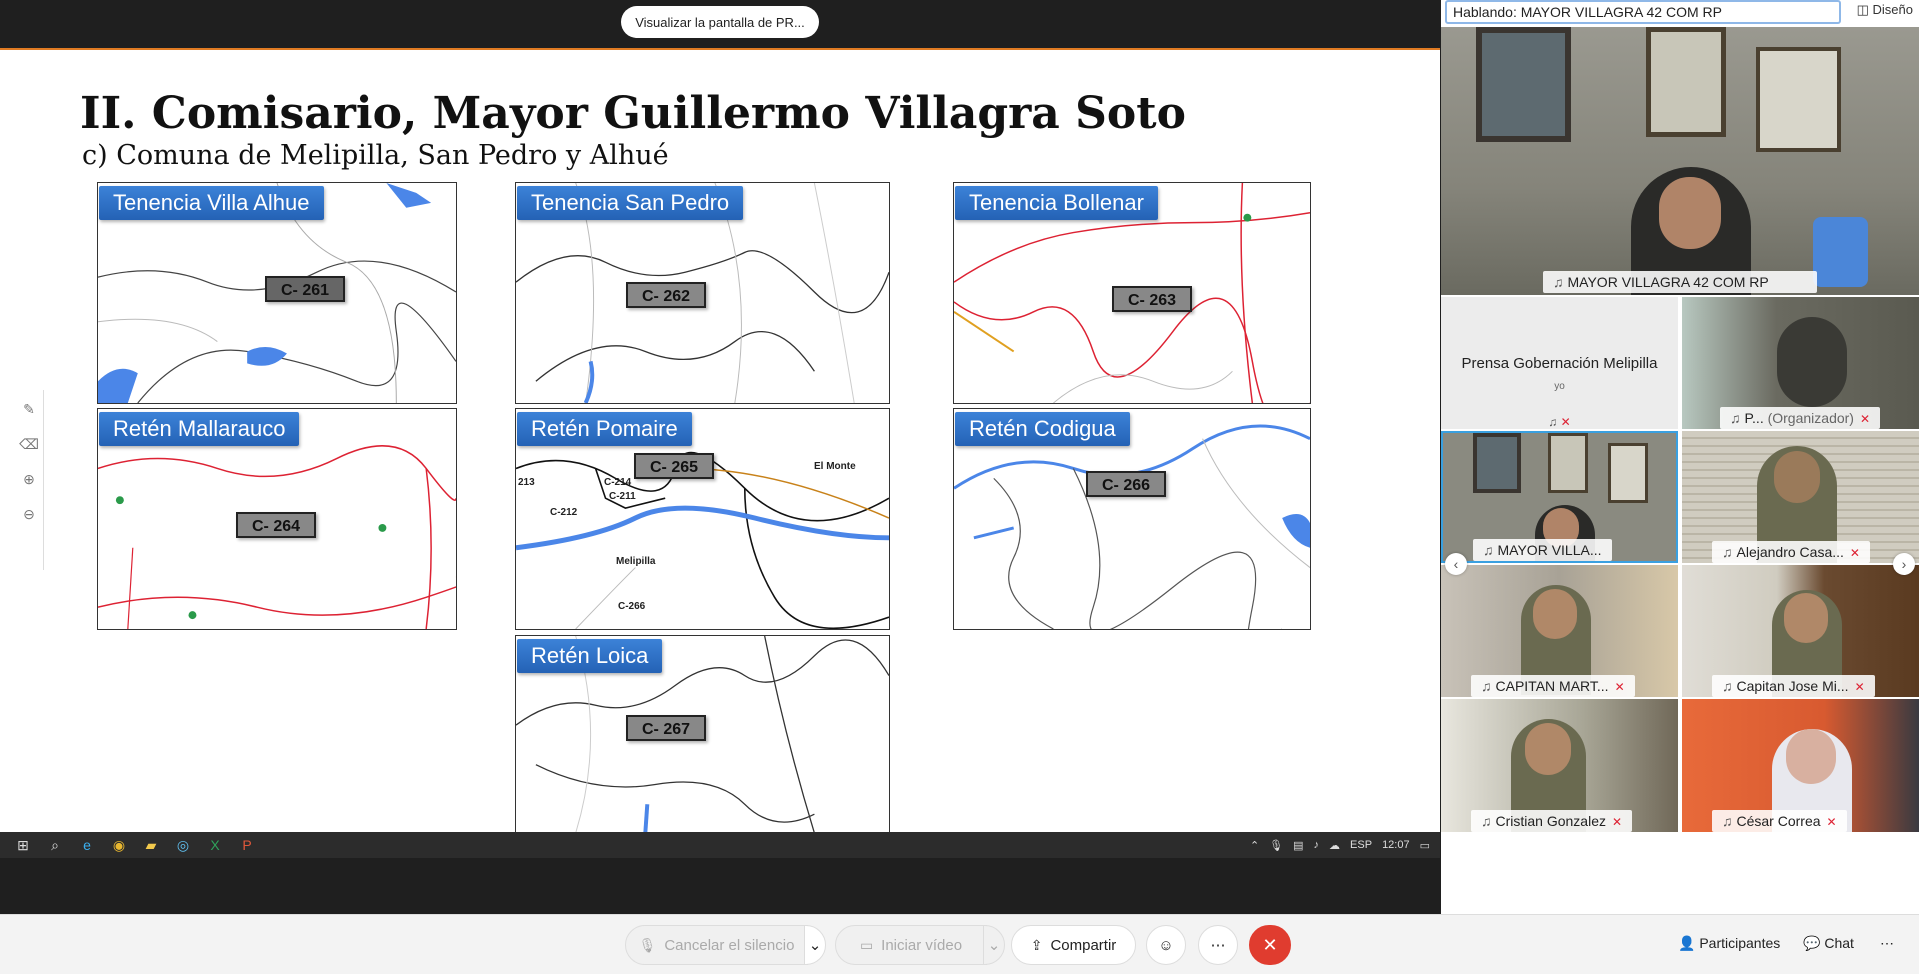 This screenshot has width=1919, height=974. Describe the element at coordinates (1396, 845) in the screenshot. I see `clock: 12:07` at that location.